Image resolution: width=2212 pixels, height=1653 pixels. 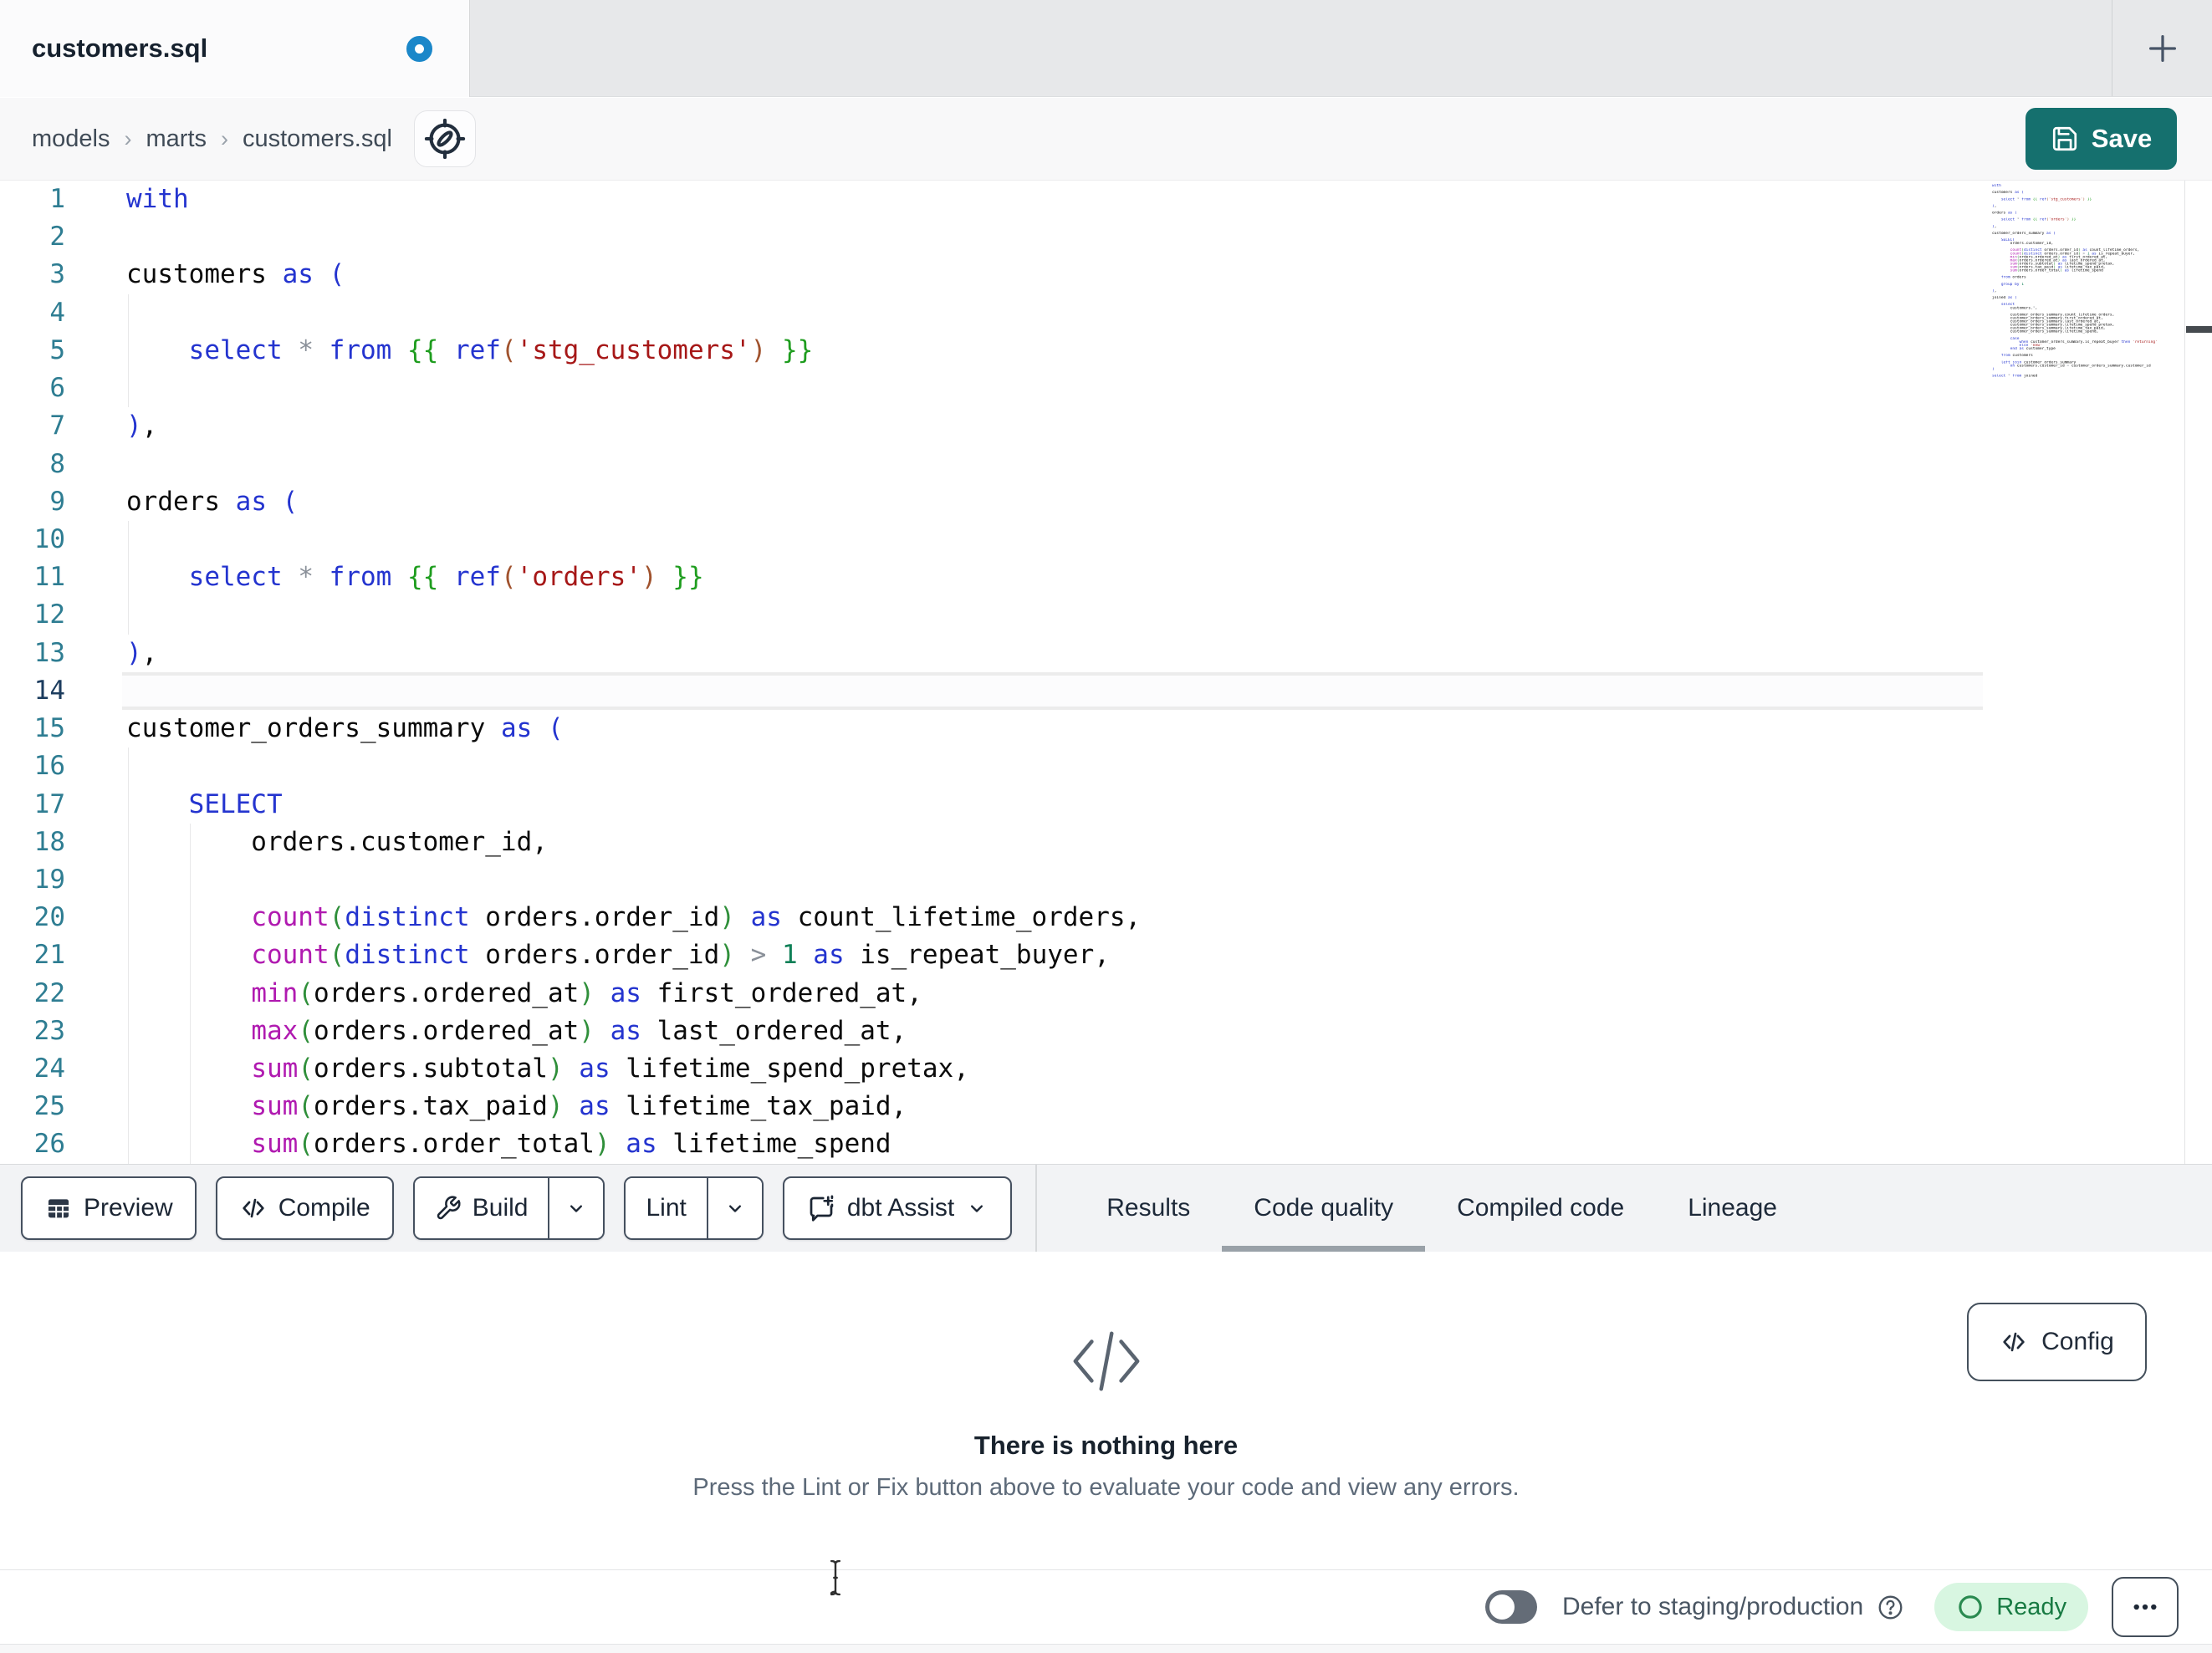 I want to click on toolbar-divider, so click(x=1037, y=1208).